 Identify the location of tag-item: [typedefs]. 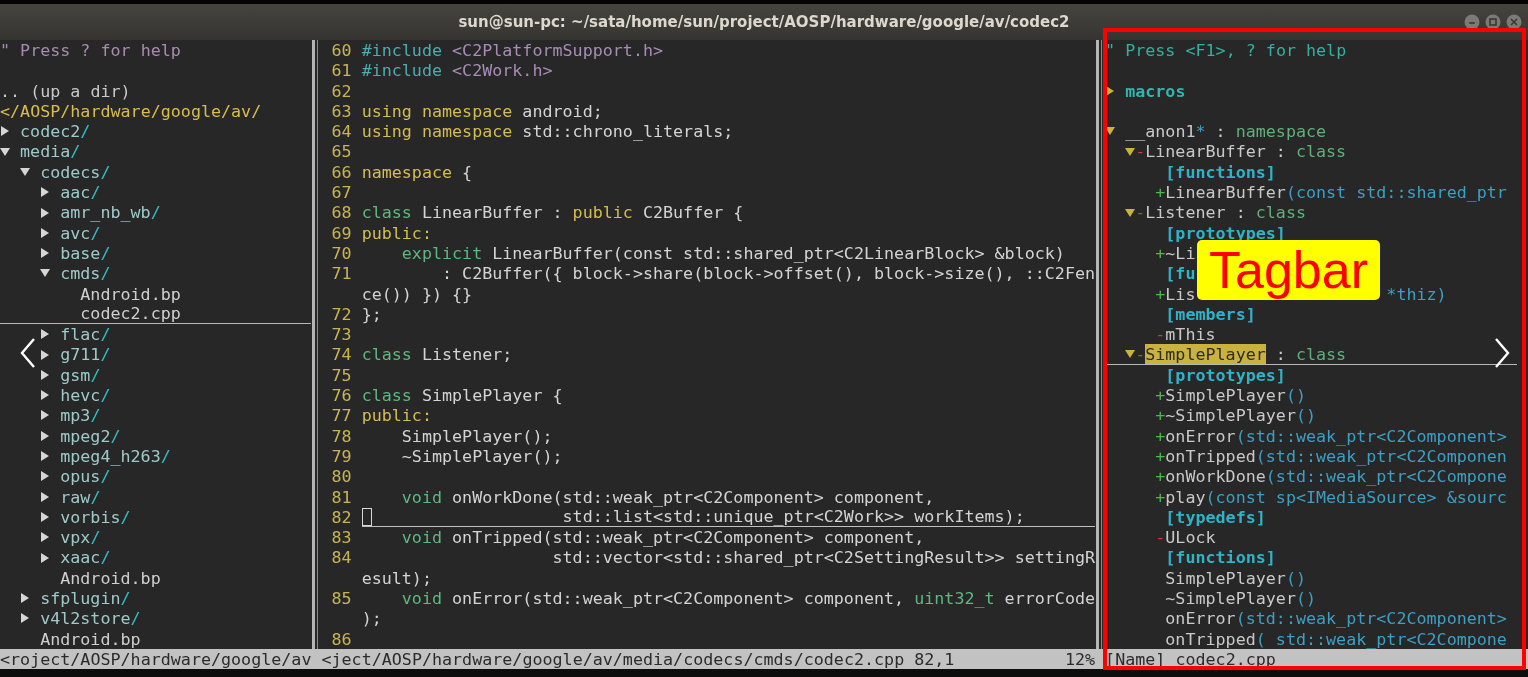
(1215, 517).